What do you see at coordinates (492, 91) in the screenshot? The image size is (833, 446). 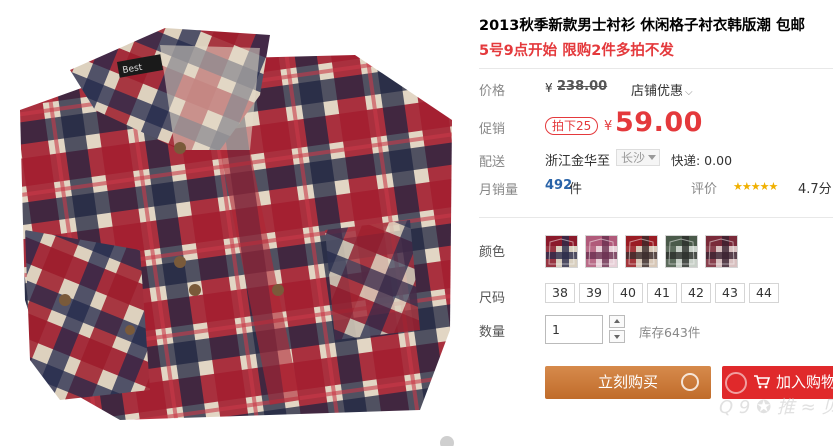 I see `price-label: 价格` at bounding box center [492, 91].